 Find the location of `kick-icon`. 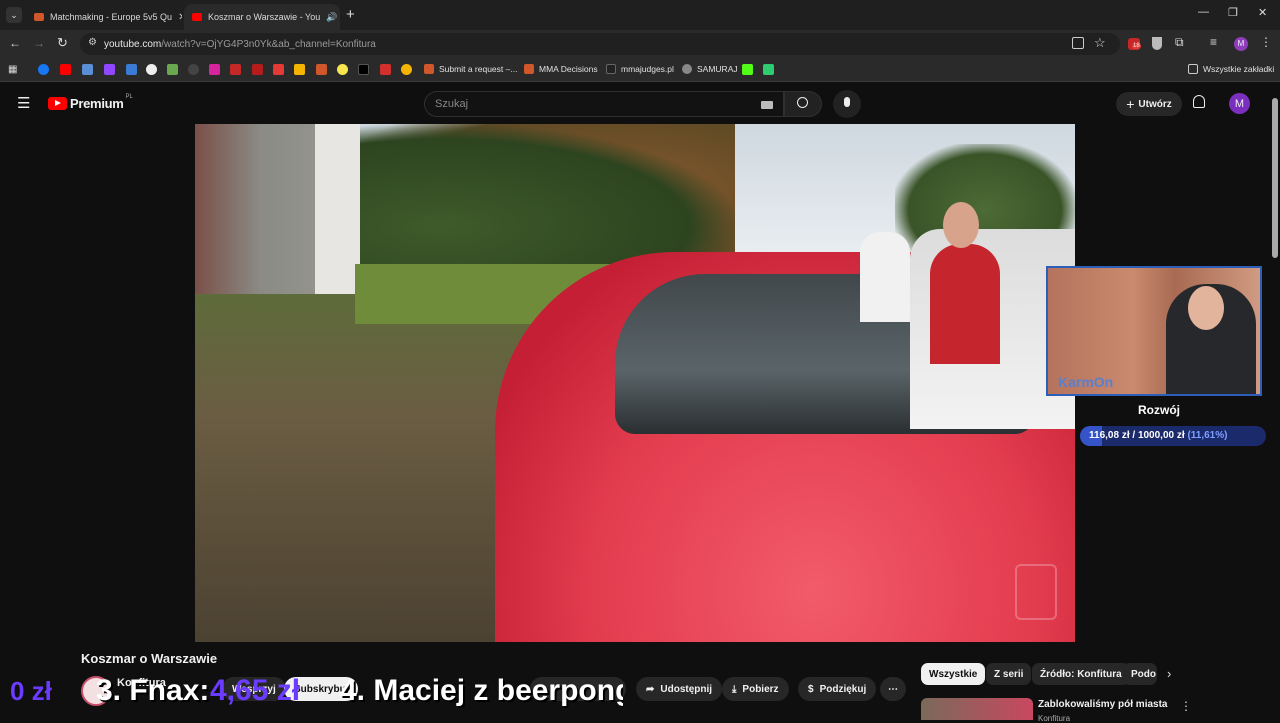

kick-icon is located at coordinates (747, 69).